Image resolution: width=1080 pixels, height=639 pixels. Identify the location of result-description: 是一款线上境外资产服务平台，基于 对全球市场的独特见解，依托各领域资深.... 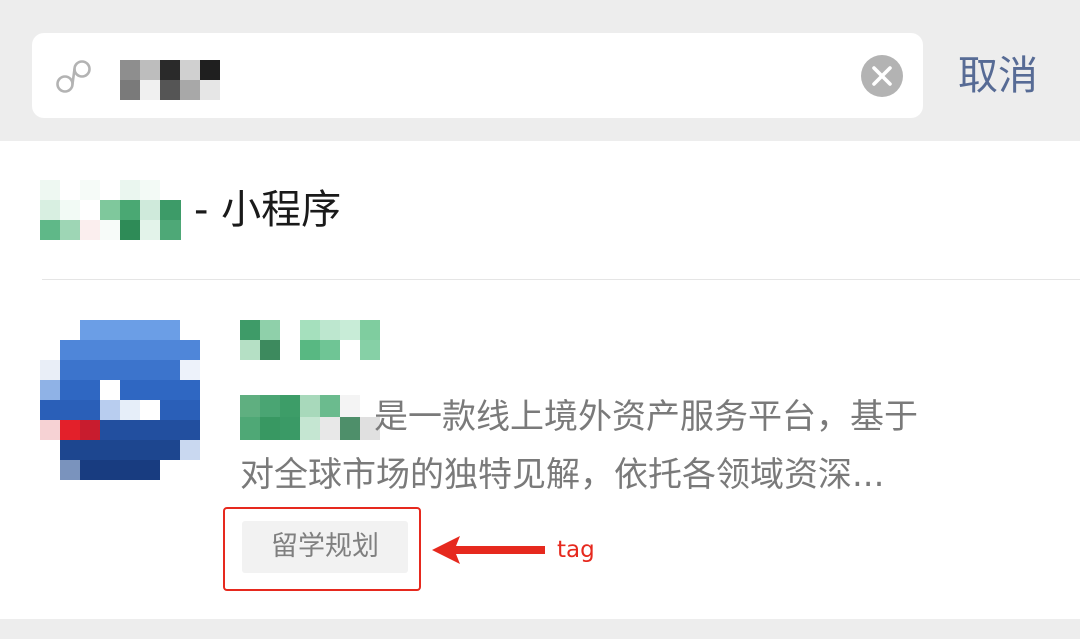
(579, 446).